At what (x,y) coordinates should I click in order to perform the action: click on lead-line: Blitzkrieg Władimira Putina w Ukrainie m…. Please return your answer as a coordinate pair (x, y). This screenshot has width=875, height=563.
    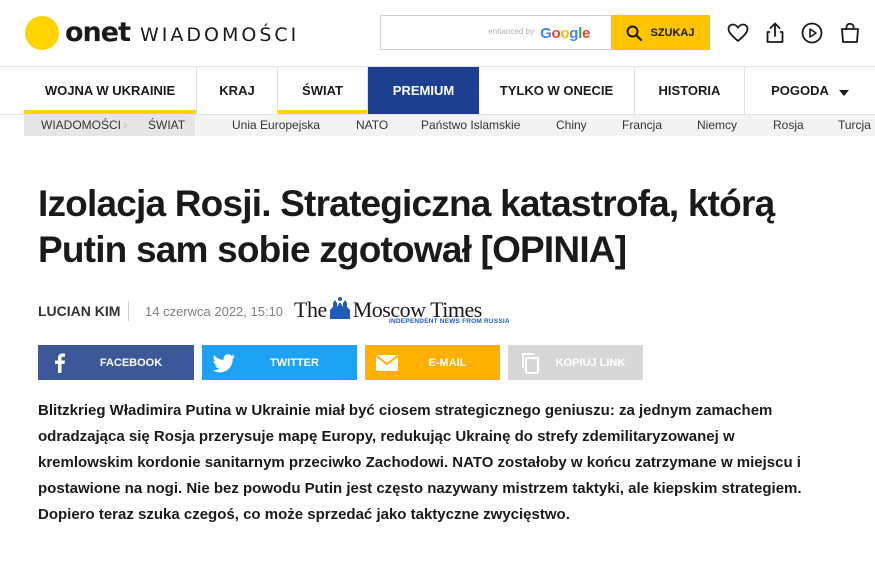
    Looking at the image, I should click on (405, 410).